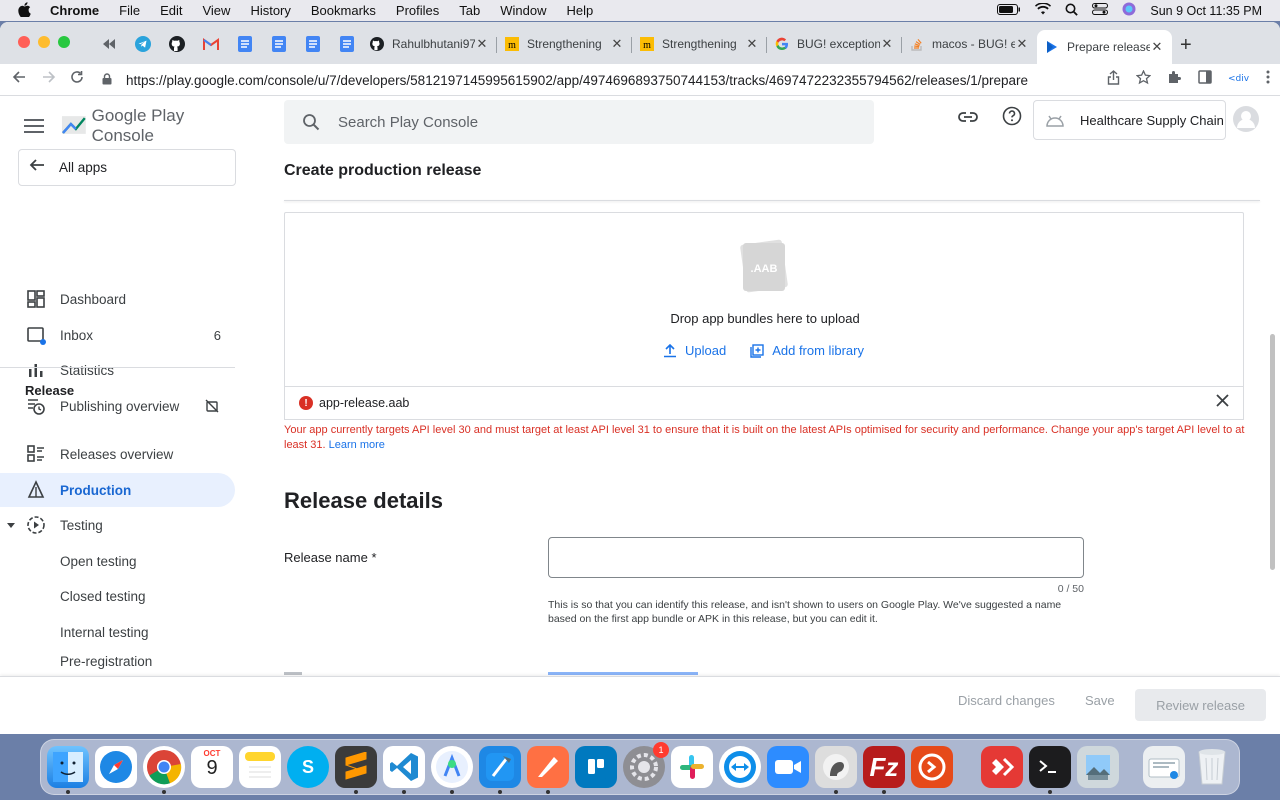 The height and width of the screenshot is (800, 1280). I want to click on dock-downloads-stack, so click(1164, 767).